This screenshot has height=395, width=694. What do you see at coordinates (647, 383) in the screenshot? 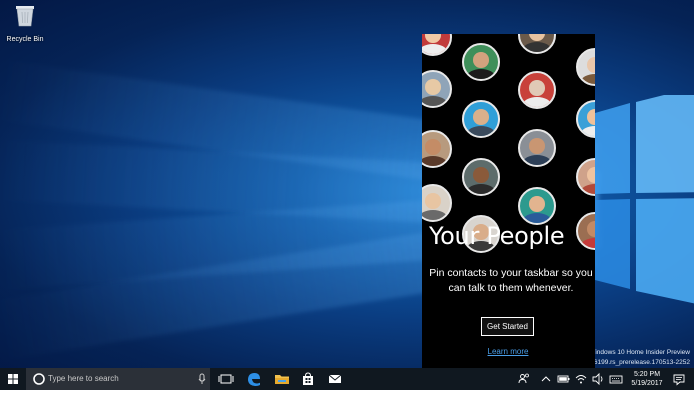
I see `clock-date: 5/19/2017` at bounding box center [647, 383].